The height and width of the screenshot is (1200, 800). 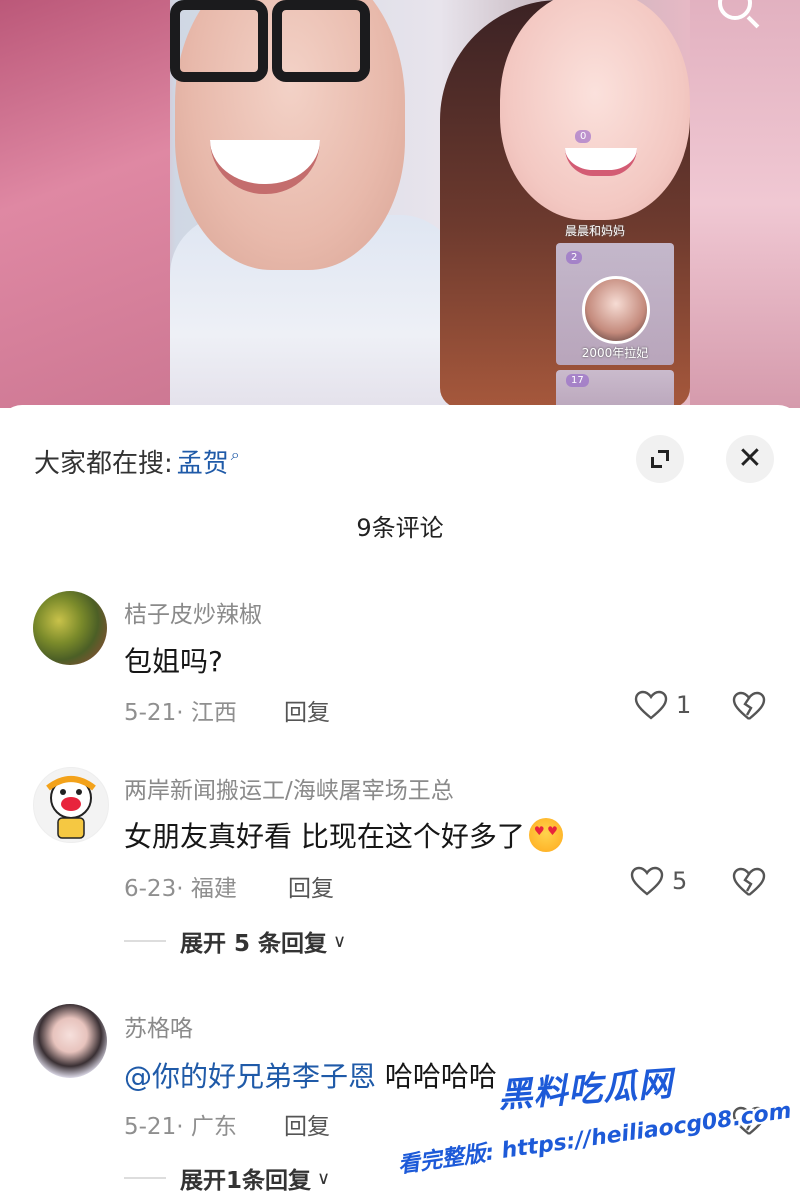 What do you see at coordinates (616, 310) in the screenshot?
I see `live-guest-avatar` at bounding box center [616, 310].